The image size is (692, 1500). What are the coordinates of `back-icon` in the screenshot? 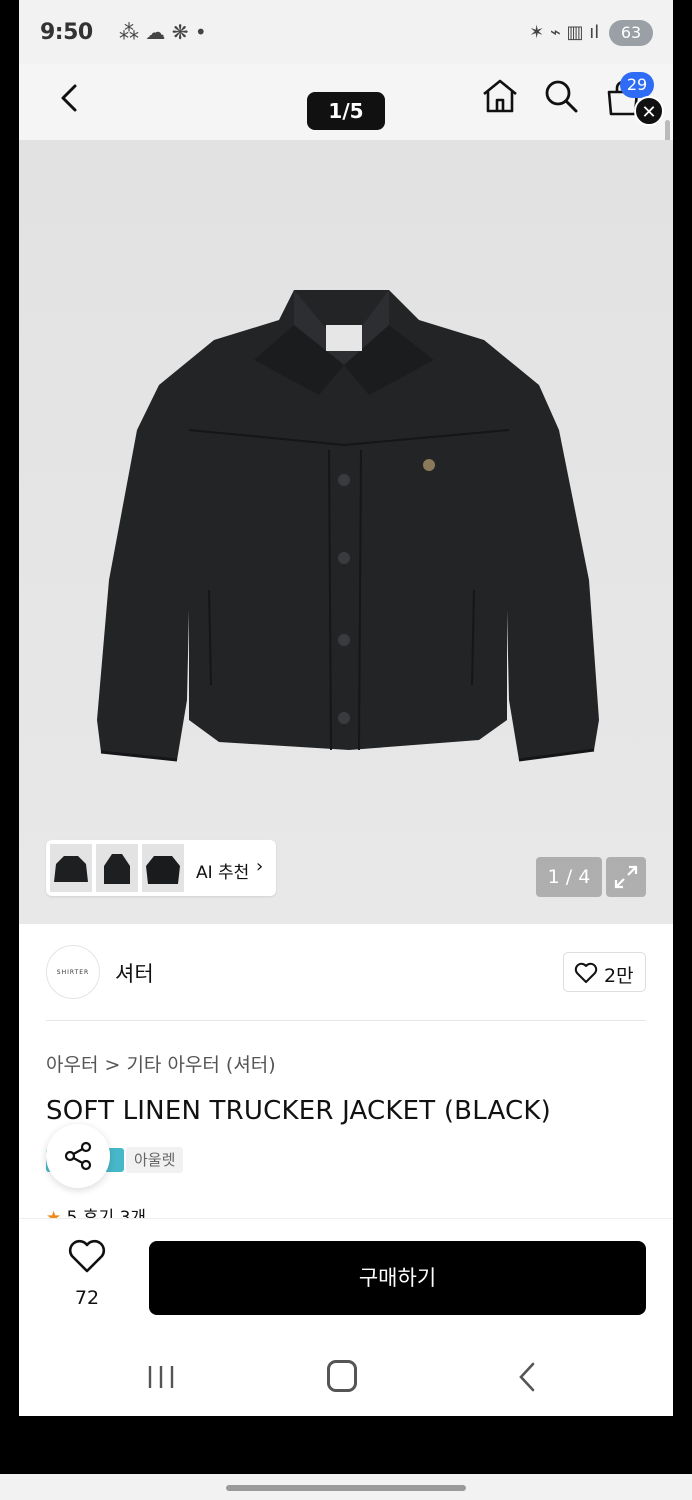 It's located at (71, 98).